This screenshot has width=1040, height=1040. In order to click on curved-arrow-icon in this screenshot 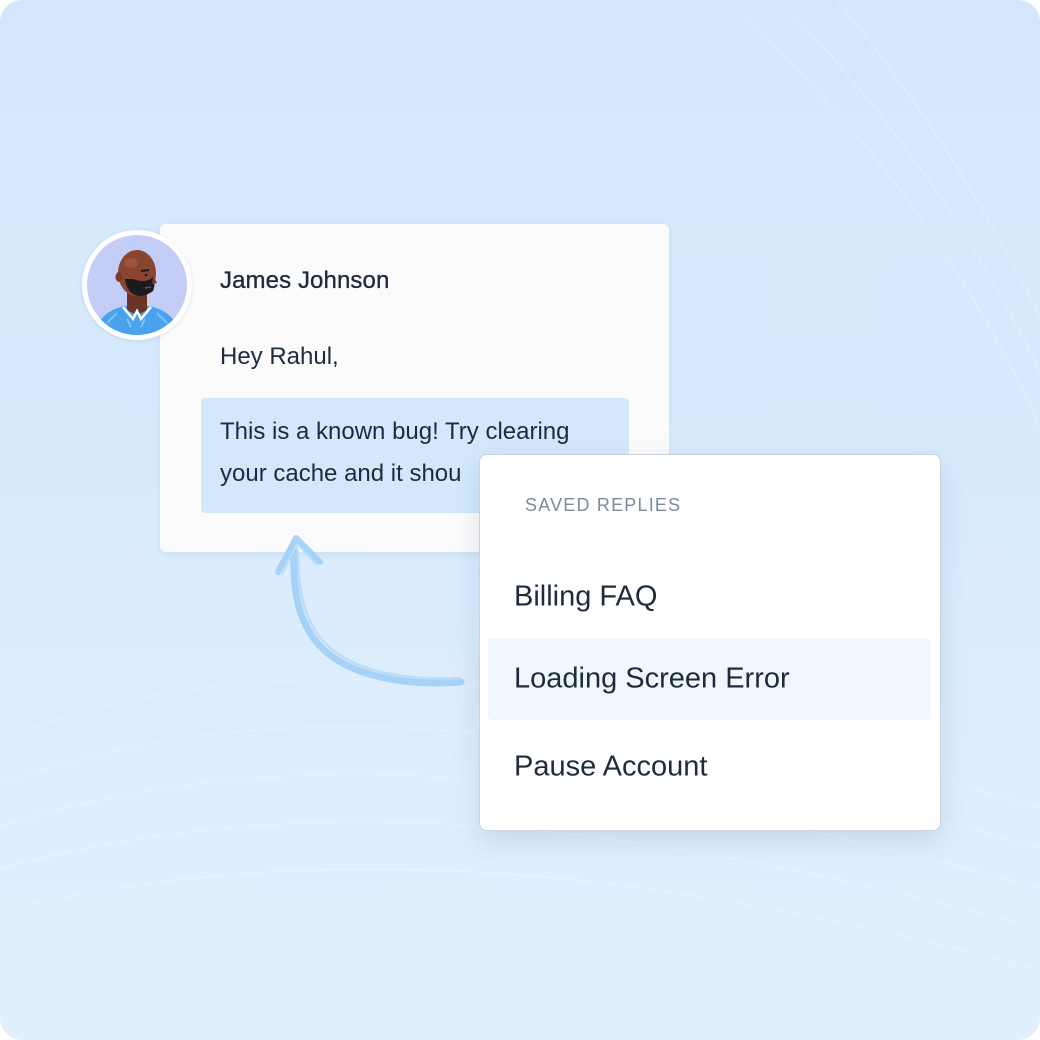, I will do `click(370, 611)`.